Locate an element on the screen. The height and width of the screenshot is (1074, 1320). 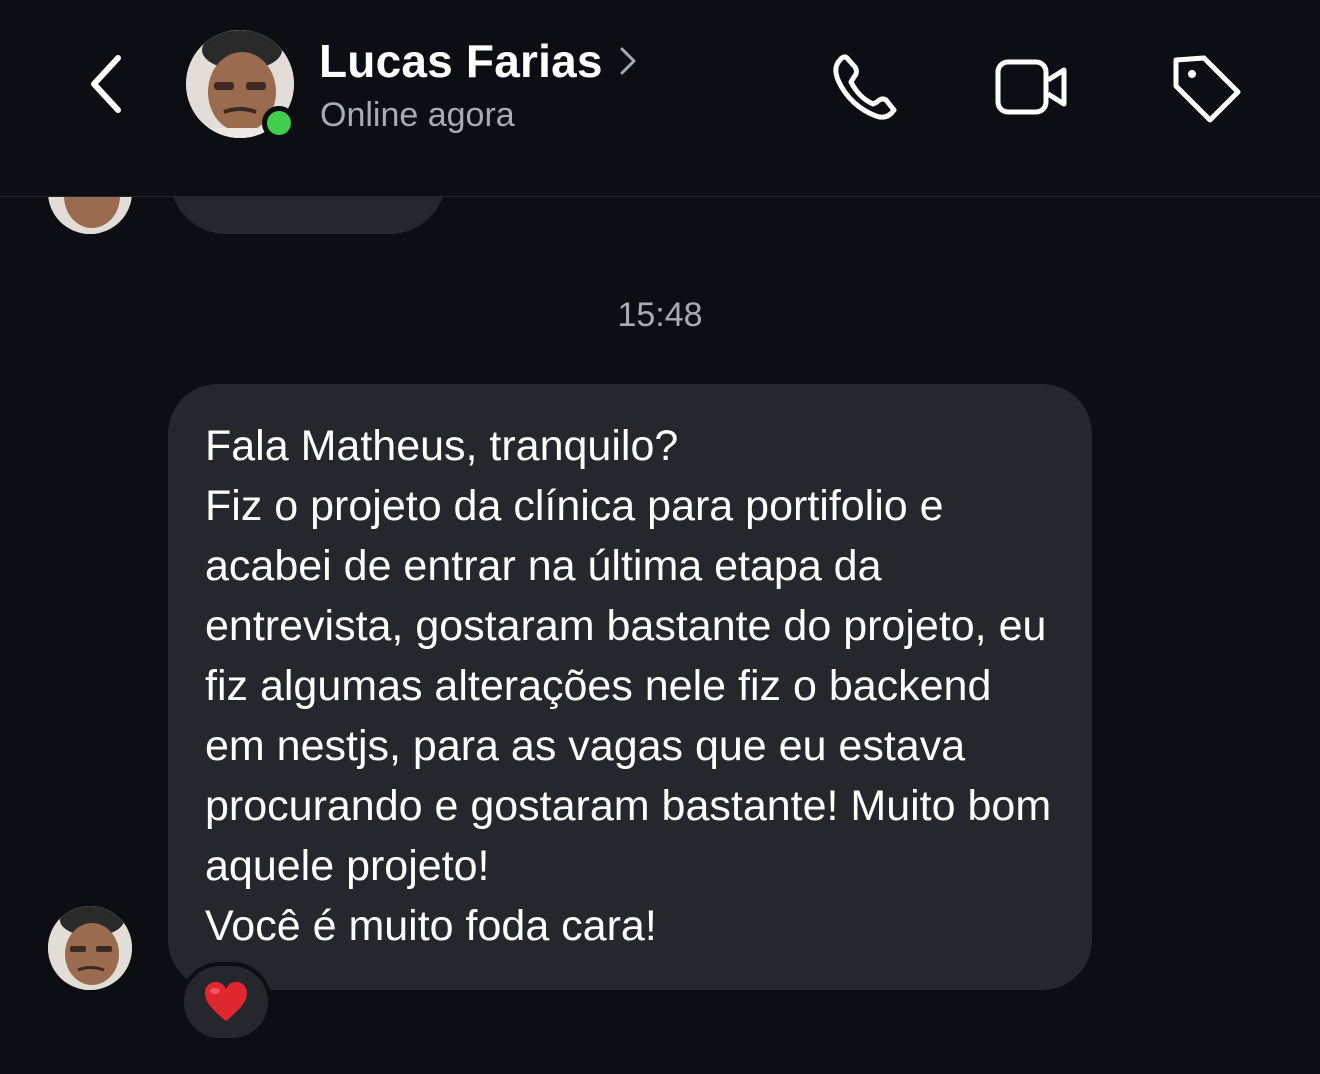
chevron-right-icon is located at coordinates (628, 61).